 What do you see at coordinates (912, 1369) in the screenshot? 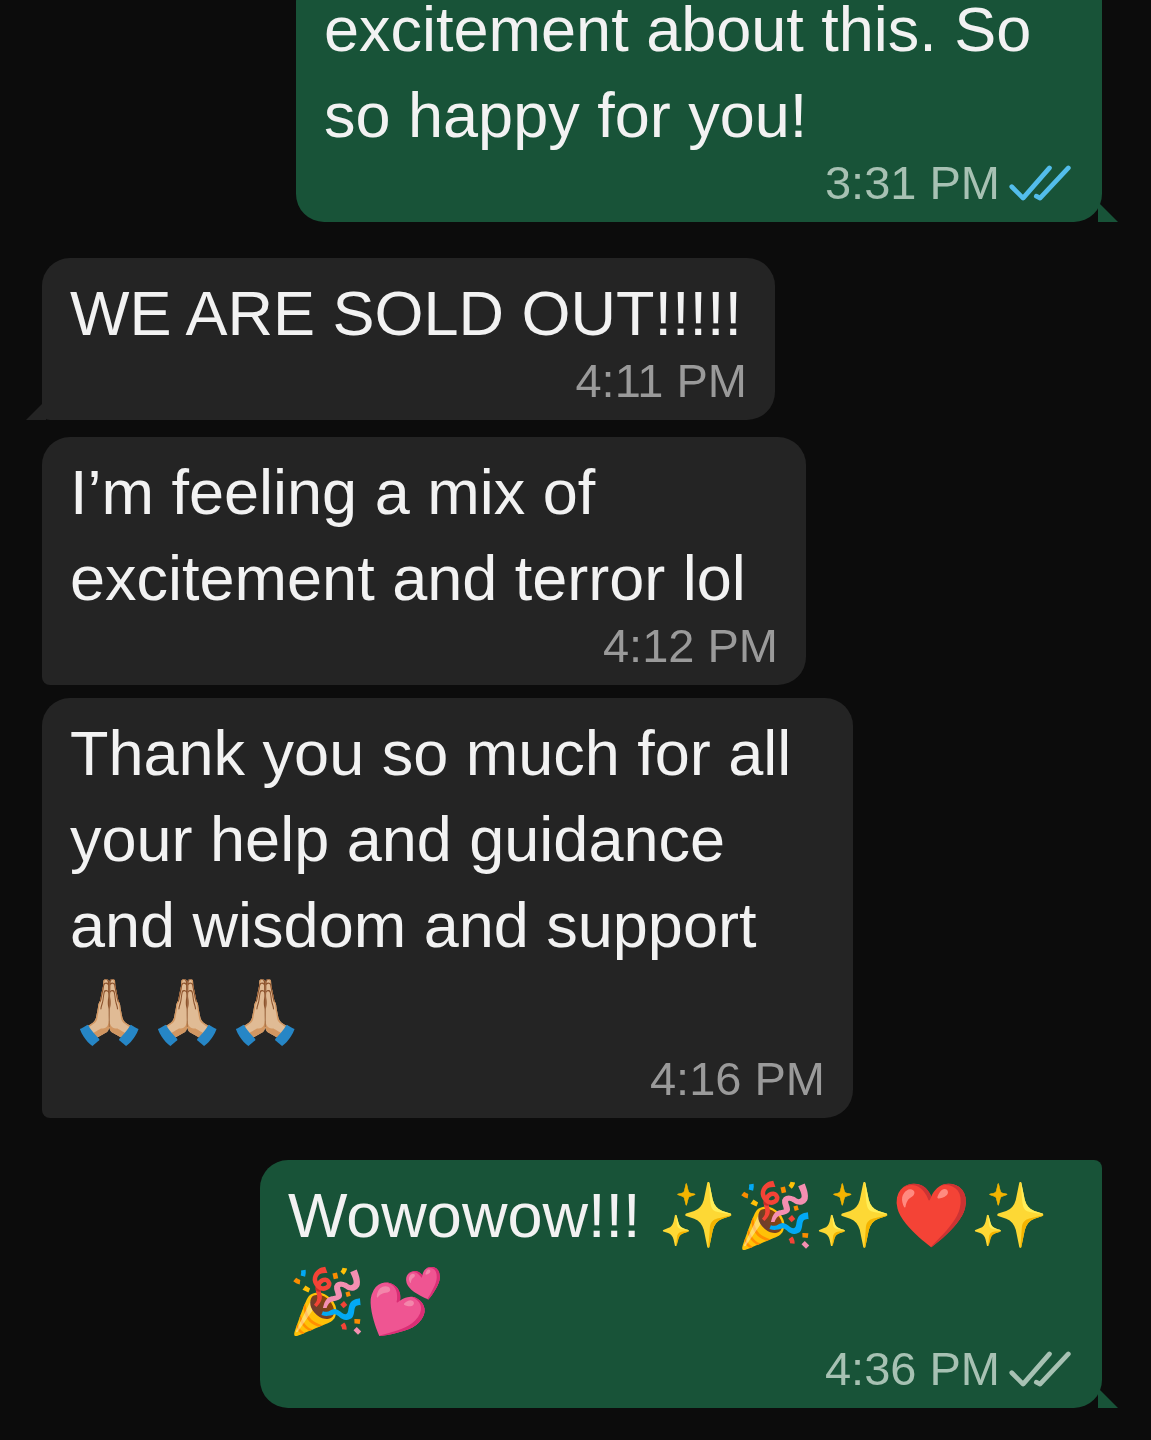
I see `message-time: 4:36 PM` at bounding box center [912, 1369].